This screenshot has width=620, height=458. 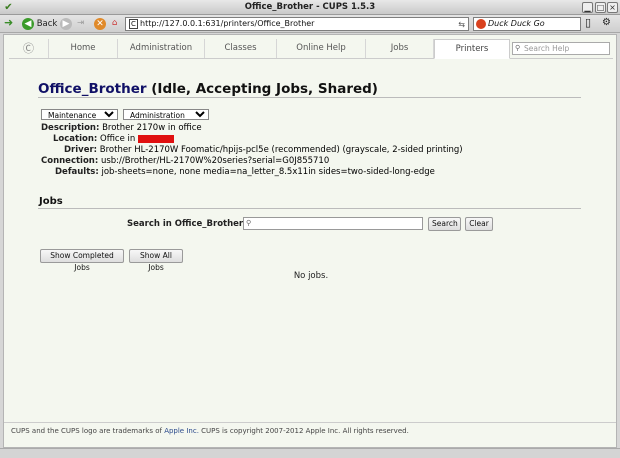 What do you see at coordinates (118, 139) in the screenshot?
I see `location-value: Office in` at bounding box center [118, 139].